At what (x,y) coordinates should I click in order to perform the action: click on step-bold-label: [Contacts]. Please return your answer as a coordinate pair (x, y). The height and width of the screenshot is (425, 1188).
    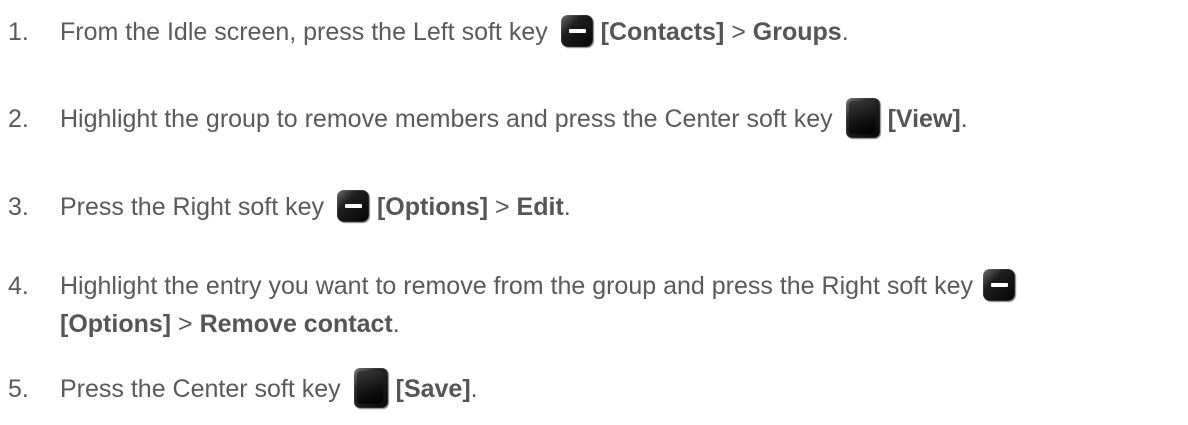
    Looking at the image, I should click on (662, 32).